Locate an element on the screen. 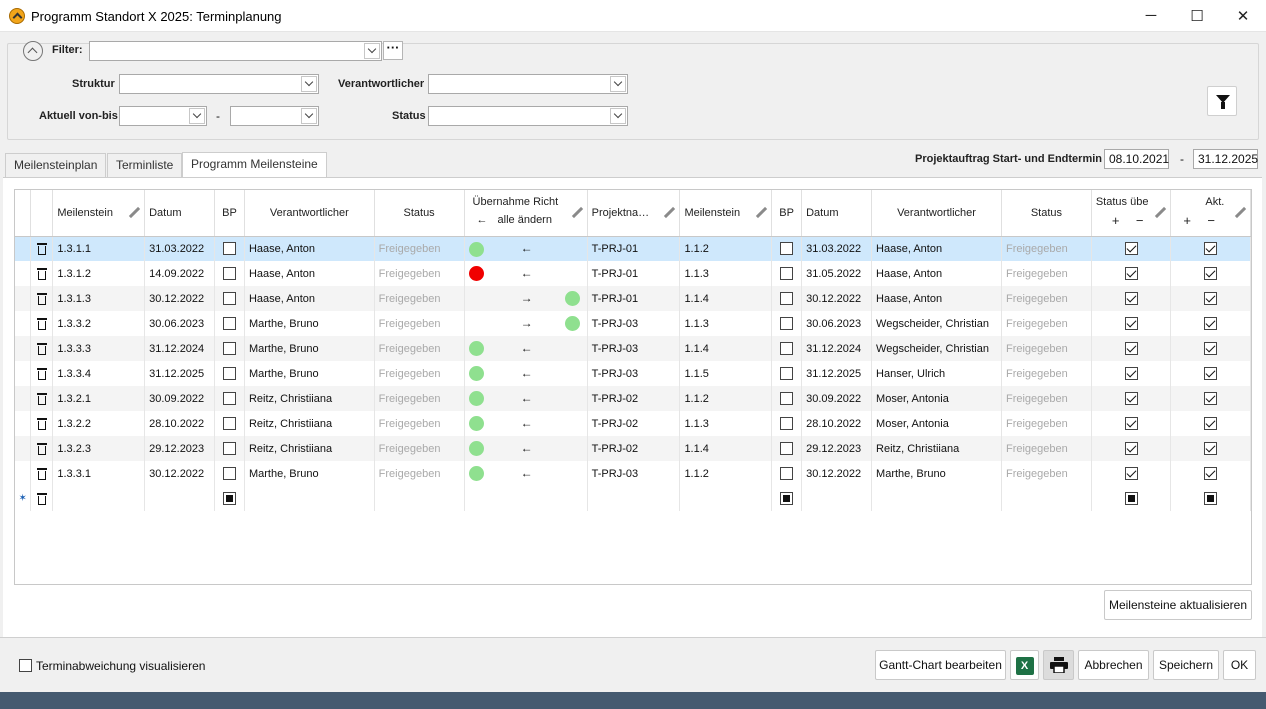 The image size is (1266, 709). cell-meilenstein: 1.3.2.2 is located at coordinates (99, 423).